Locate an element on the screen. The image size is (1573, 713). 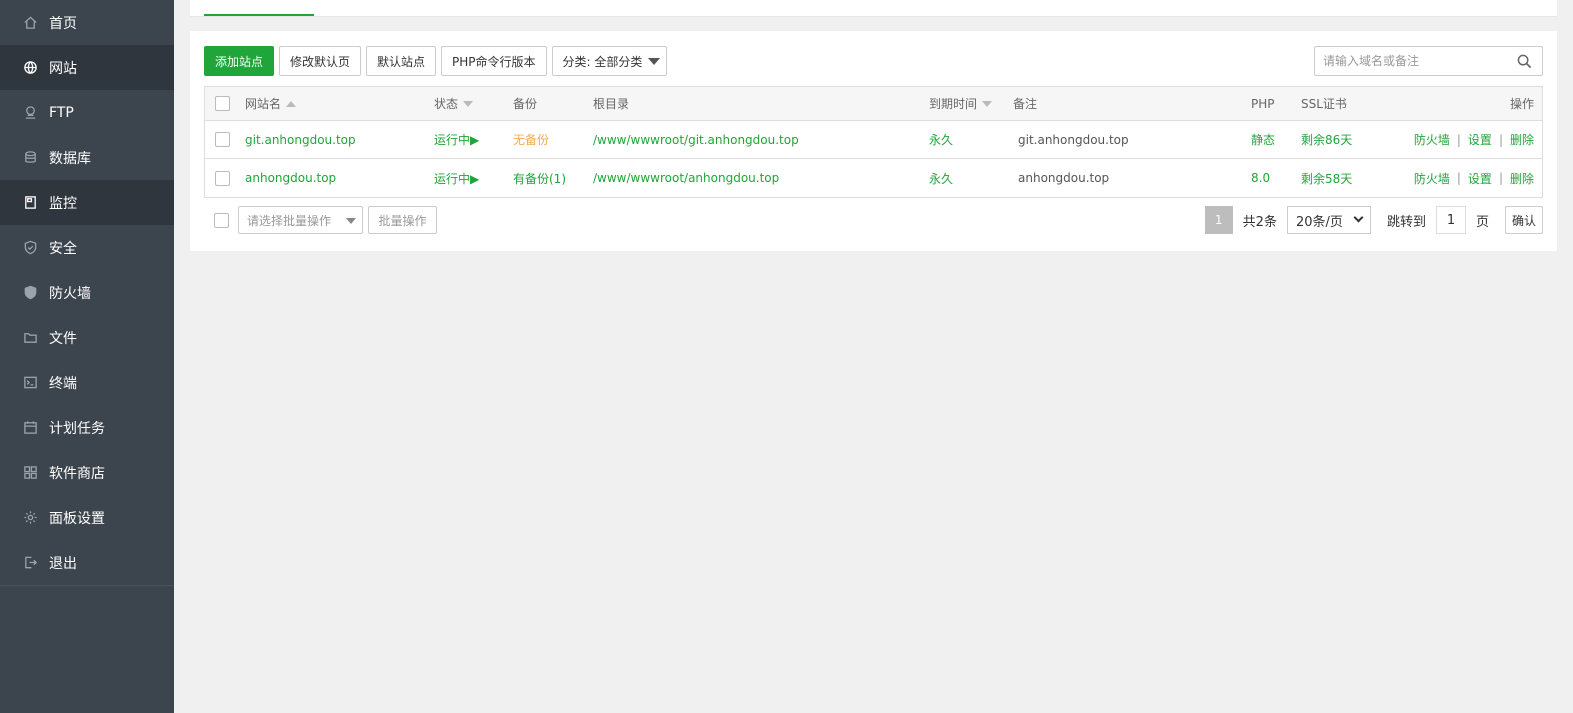
ftp-icon is located at coordinates (30, 113).